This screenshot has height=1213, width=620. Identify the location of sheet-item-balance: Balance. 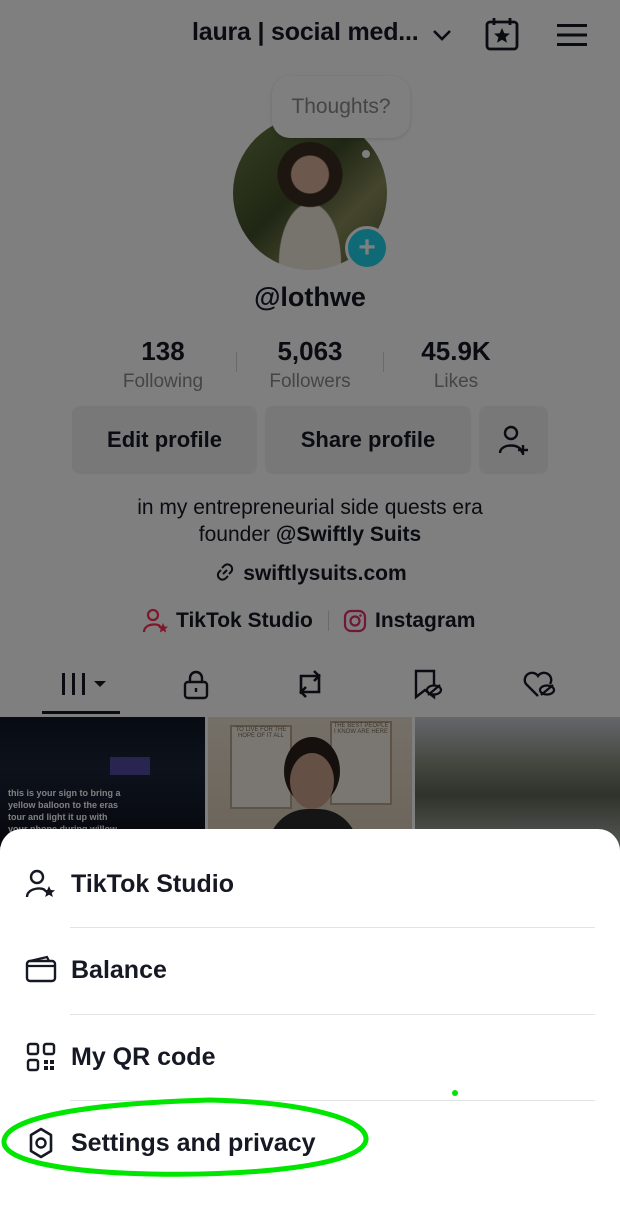
(310, 970).